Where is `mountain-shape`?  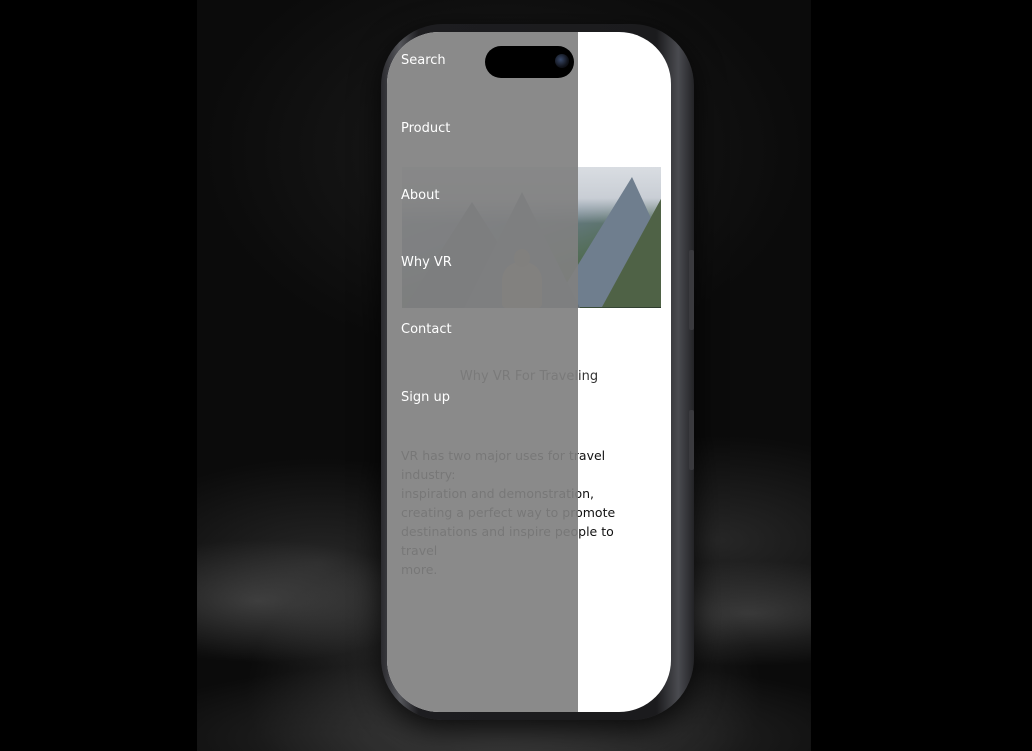
mountain-shape is located at coordinates (631, 252).